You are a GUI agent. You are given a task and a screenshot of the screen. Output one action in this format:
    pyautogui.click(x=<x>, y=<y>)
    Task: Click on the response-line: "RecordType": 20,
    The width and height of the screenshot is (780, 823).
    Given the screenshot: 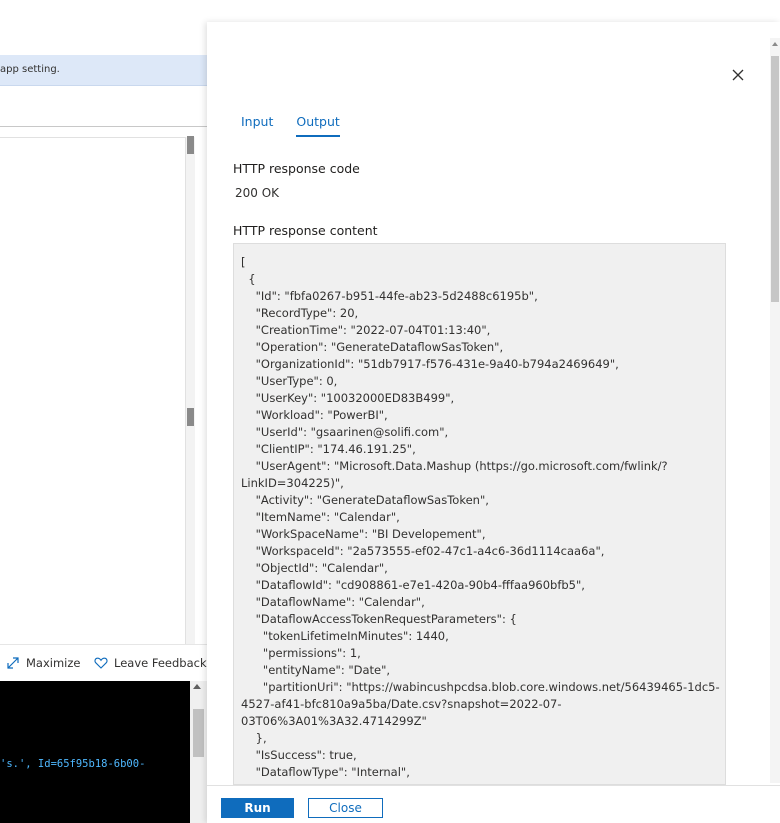 What is the action you would take?
    pyautogui.click(x=300, y=313)
    